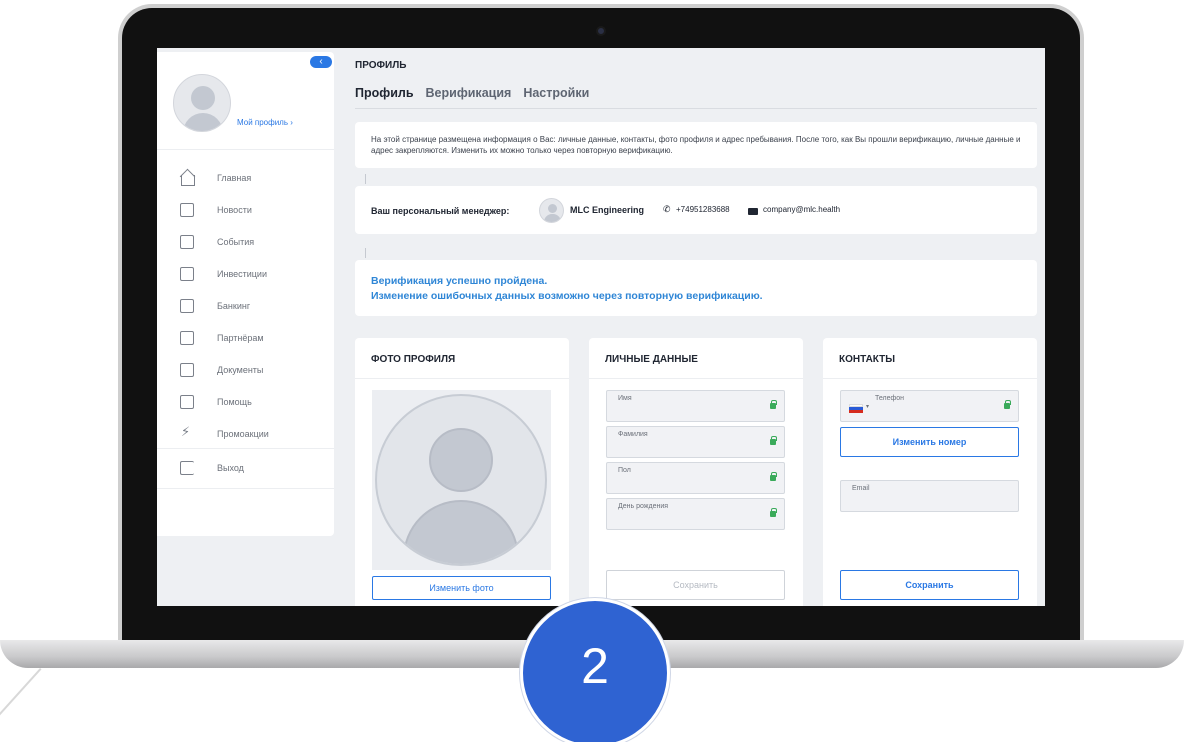  Describe the element at coordinates (459, 281) in the screenshot. I see `verification-line-1: Верификация успешно пройдена.` at that location.